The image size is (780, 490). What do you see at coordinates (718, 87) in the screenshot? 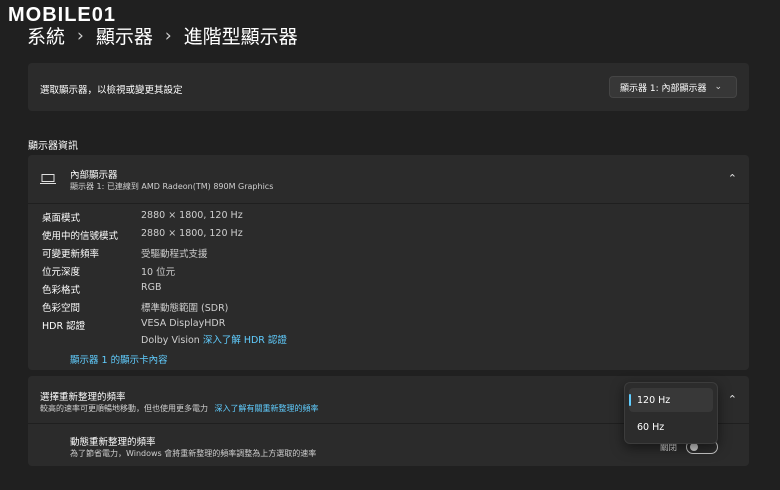
I see `chevron-down-icon: ⌄` at bounding box center [718, 87].